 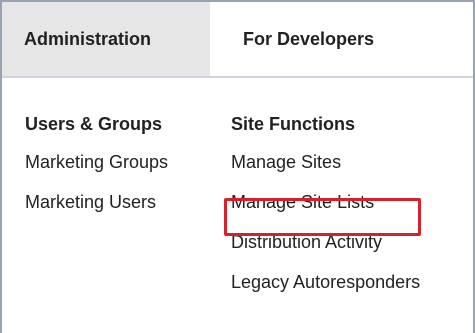 I want to click on menu-item-manage-site-lists: Manage Site Lists, so click(x=325, y=202).